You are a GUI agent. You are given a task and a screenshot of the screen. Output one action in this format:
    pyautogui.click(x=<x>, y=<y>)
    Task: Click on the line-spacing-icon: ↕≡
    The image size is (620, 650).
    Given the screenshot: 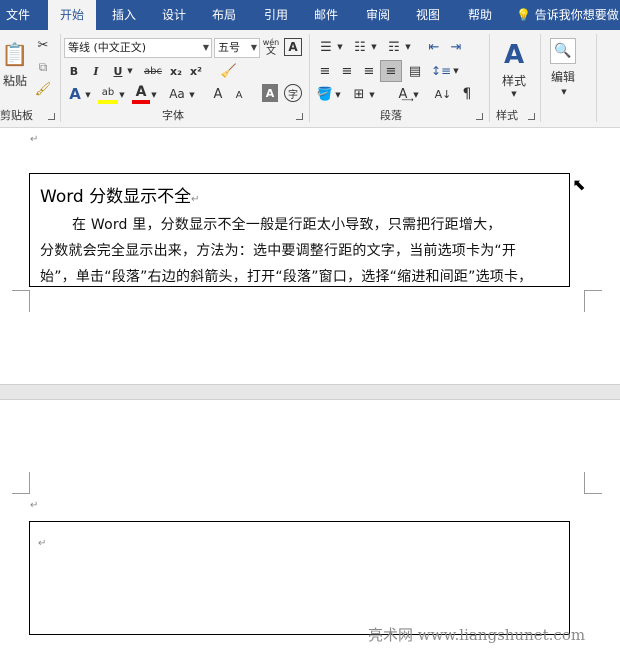 What is the action you would take?
    pyautogui.click(x=441, y=71)
    